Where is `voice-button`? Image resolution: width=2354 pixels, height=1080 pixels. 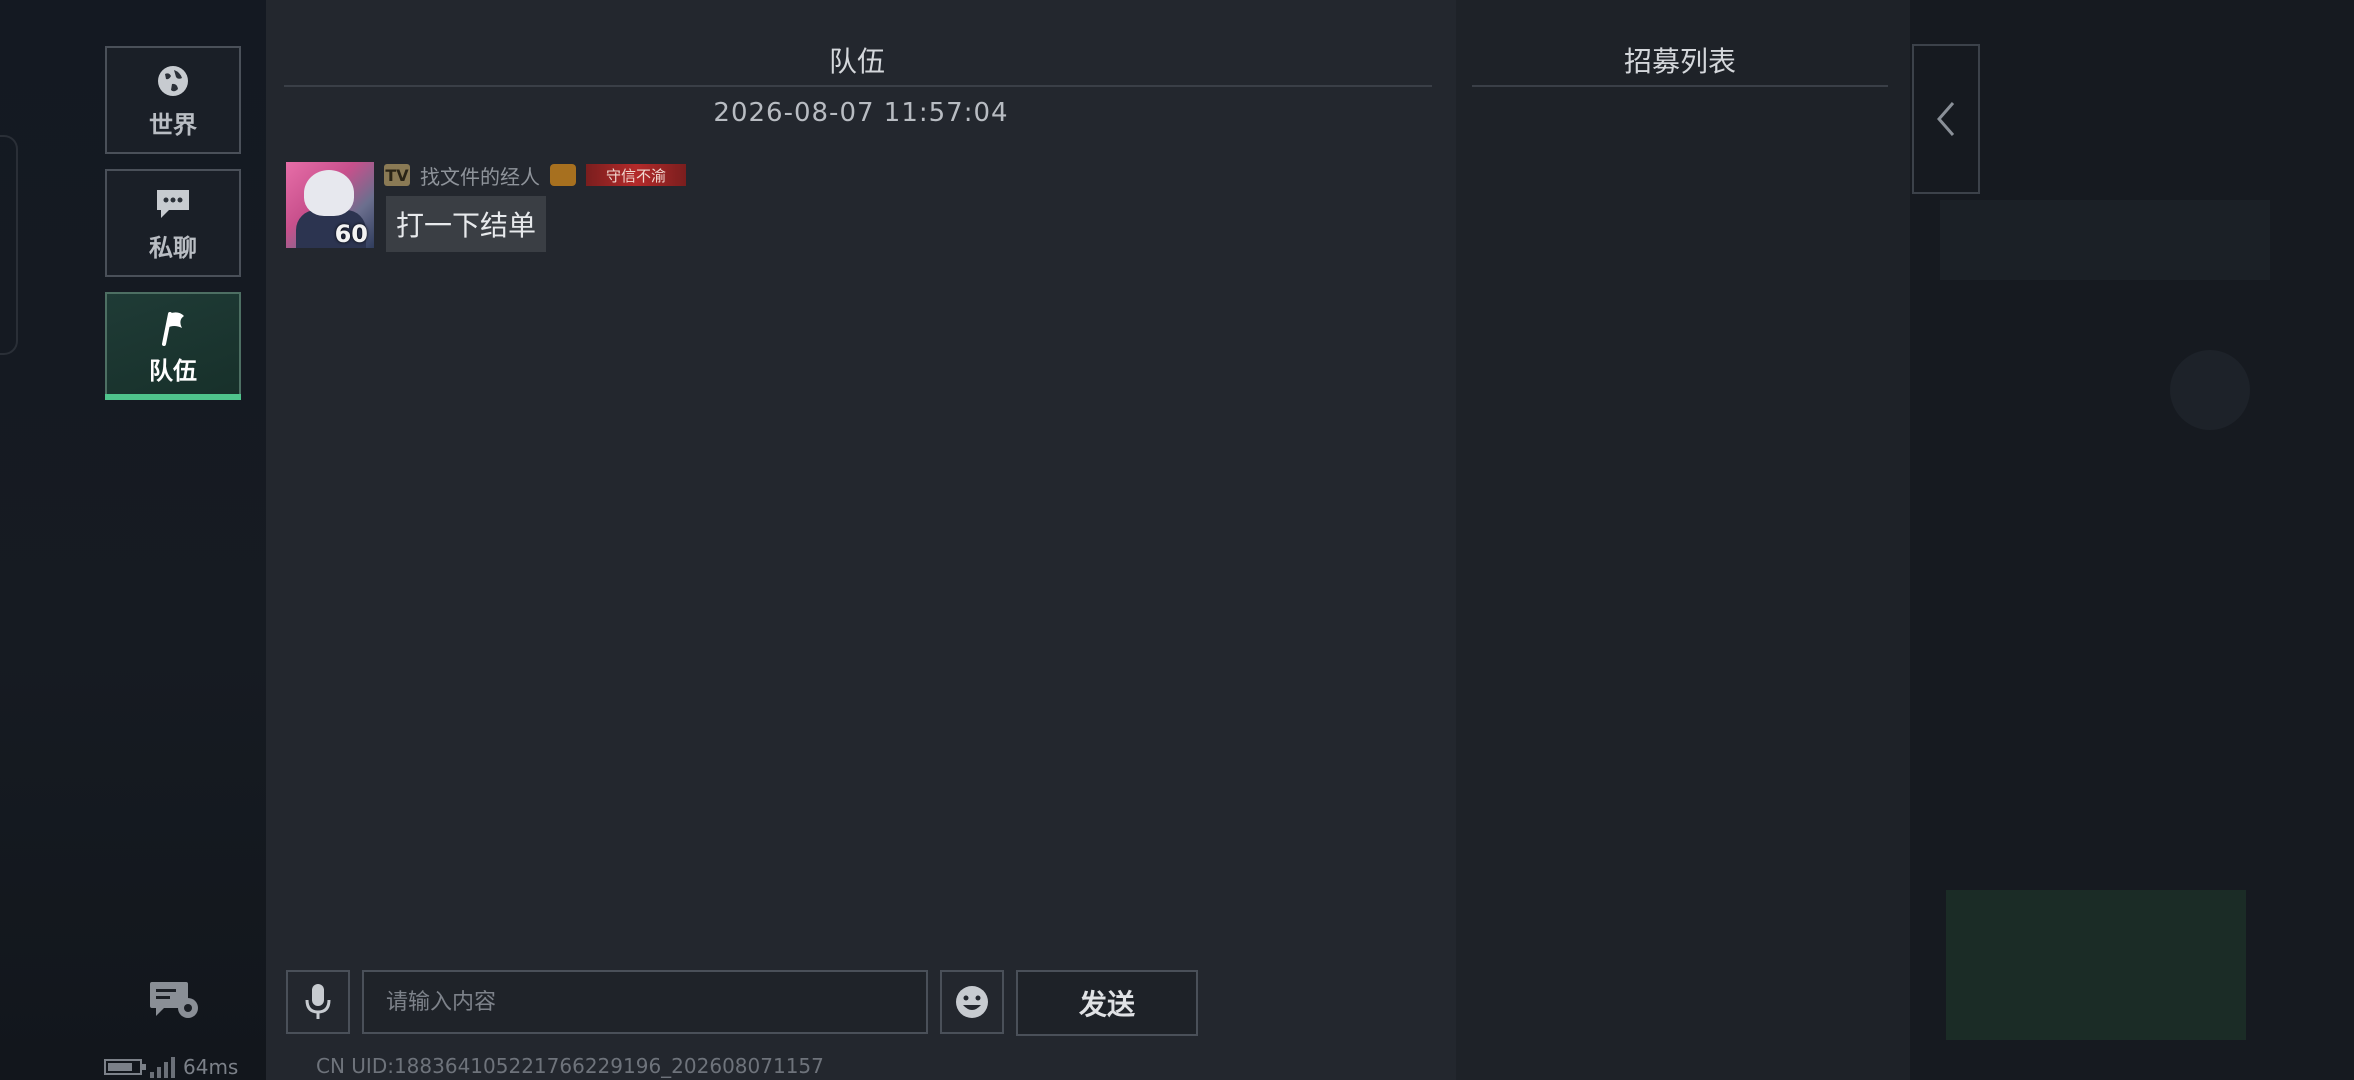 voice-button is located at coordinates (318, 1002).